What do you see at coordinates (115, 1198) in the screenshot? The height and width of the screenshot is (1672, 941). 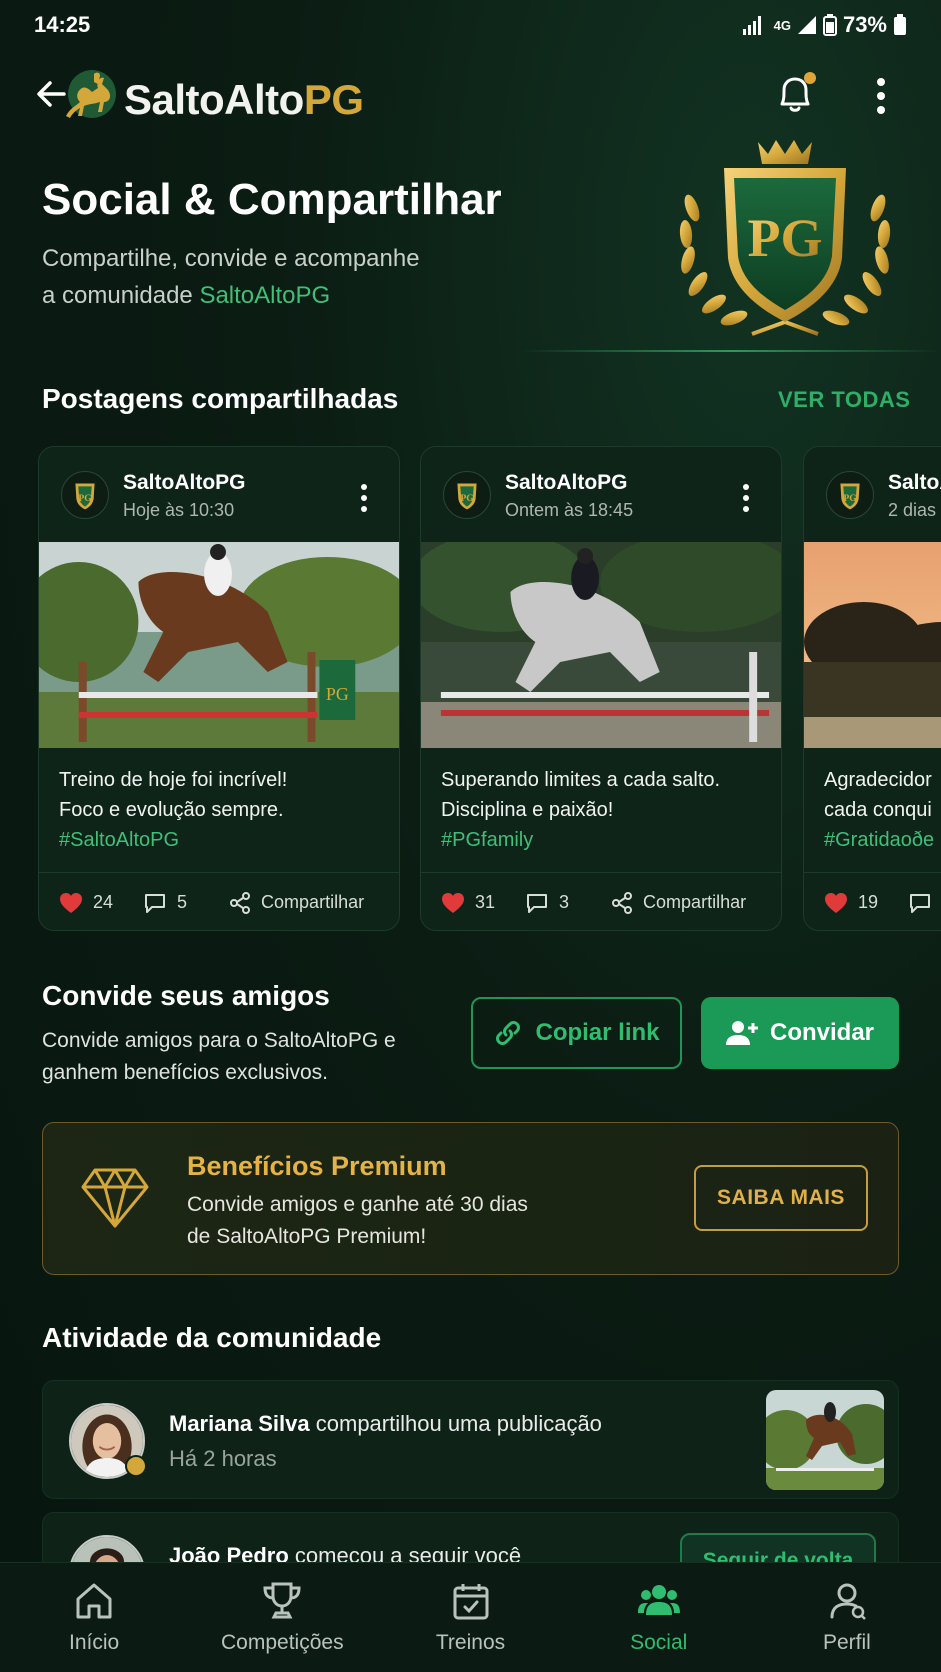 I see `diamond-icon` at bounding box center [115, 1198].